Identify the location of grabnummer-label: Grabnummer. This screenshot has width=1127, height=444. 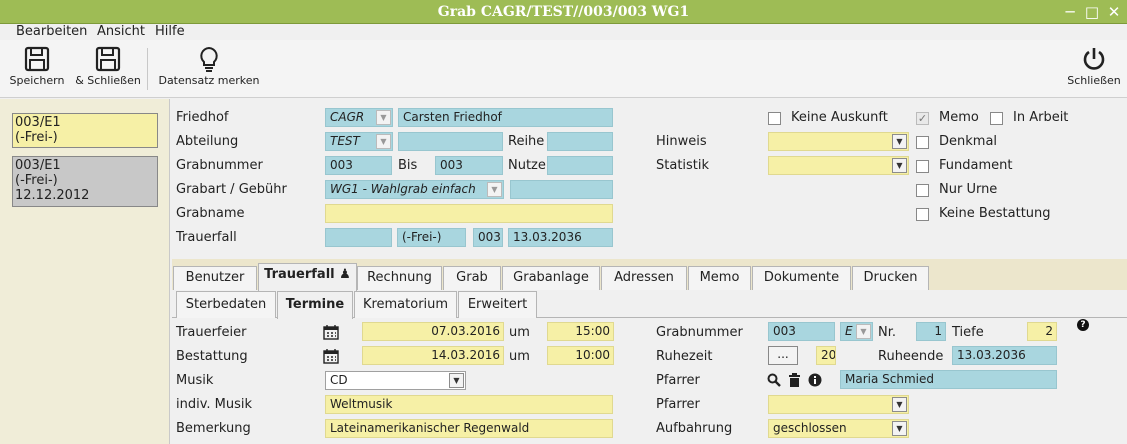
(699, 332).